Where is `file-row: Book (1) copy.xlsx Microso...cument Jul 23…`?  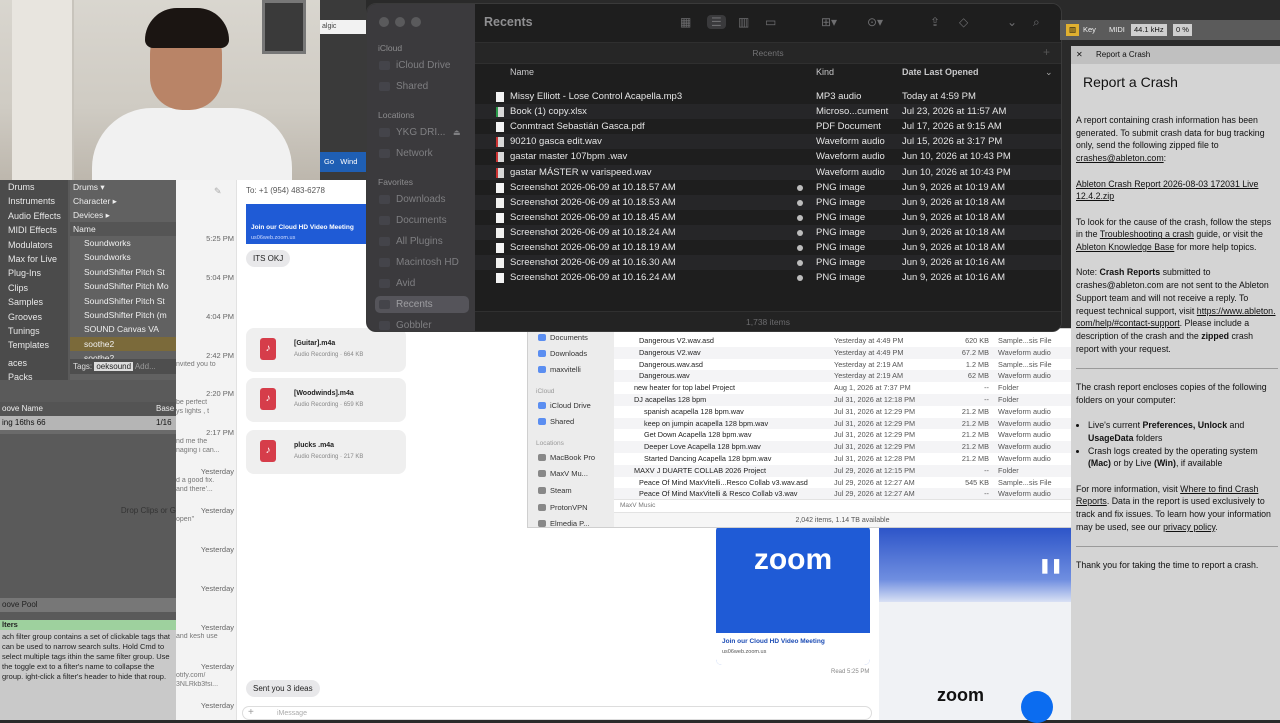
file-row: Book (1) copy.xlsx Microso...cument Jul 23… is located at coordinates (768, 112).